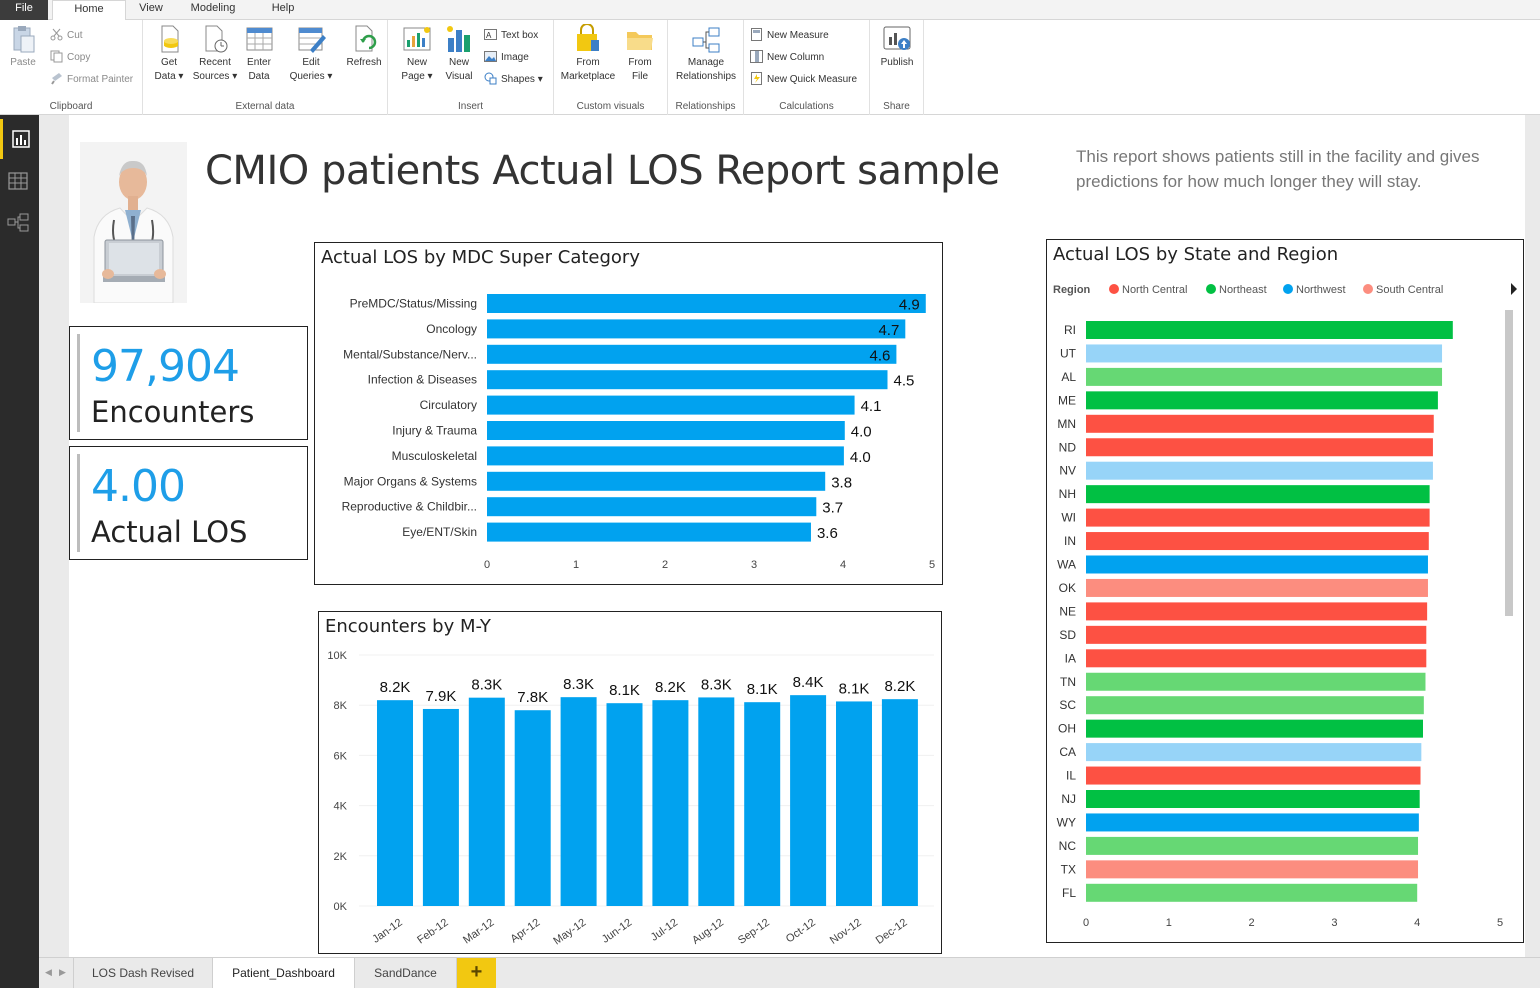 Image resolution: width=1540 pixels, height=988 pixels. Describe the element at coordinates (259, 54) in the screenshot. I see `enter-data-button: Enter Data` at that location.